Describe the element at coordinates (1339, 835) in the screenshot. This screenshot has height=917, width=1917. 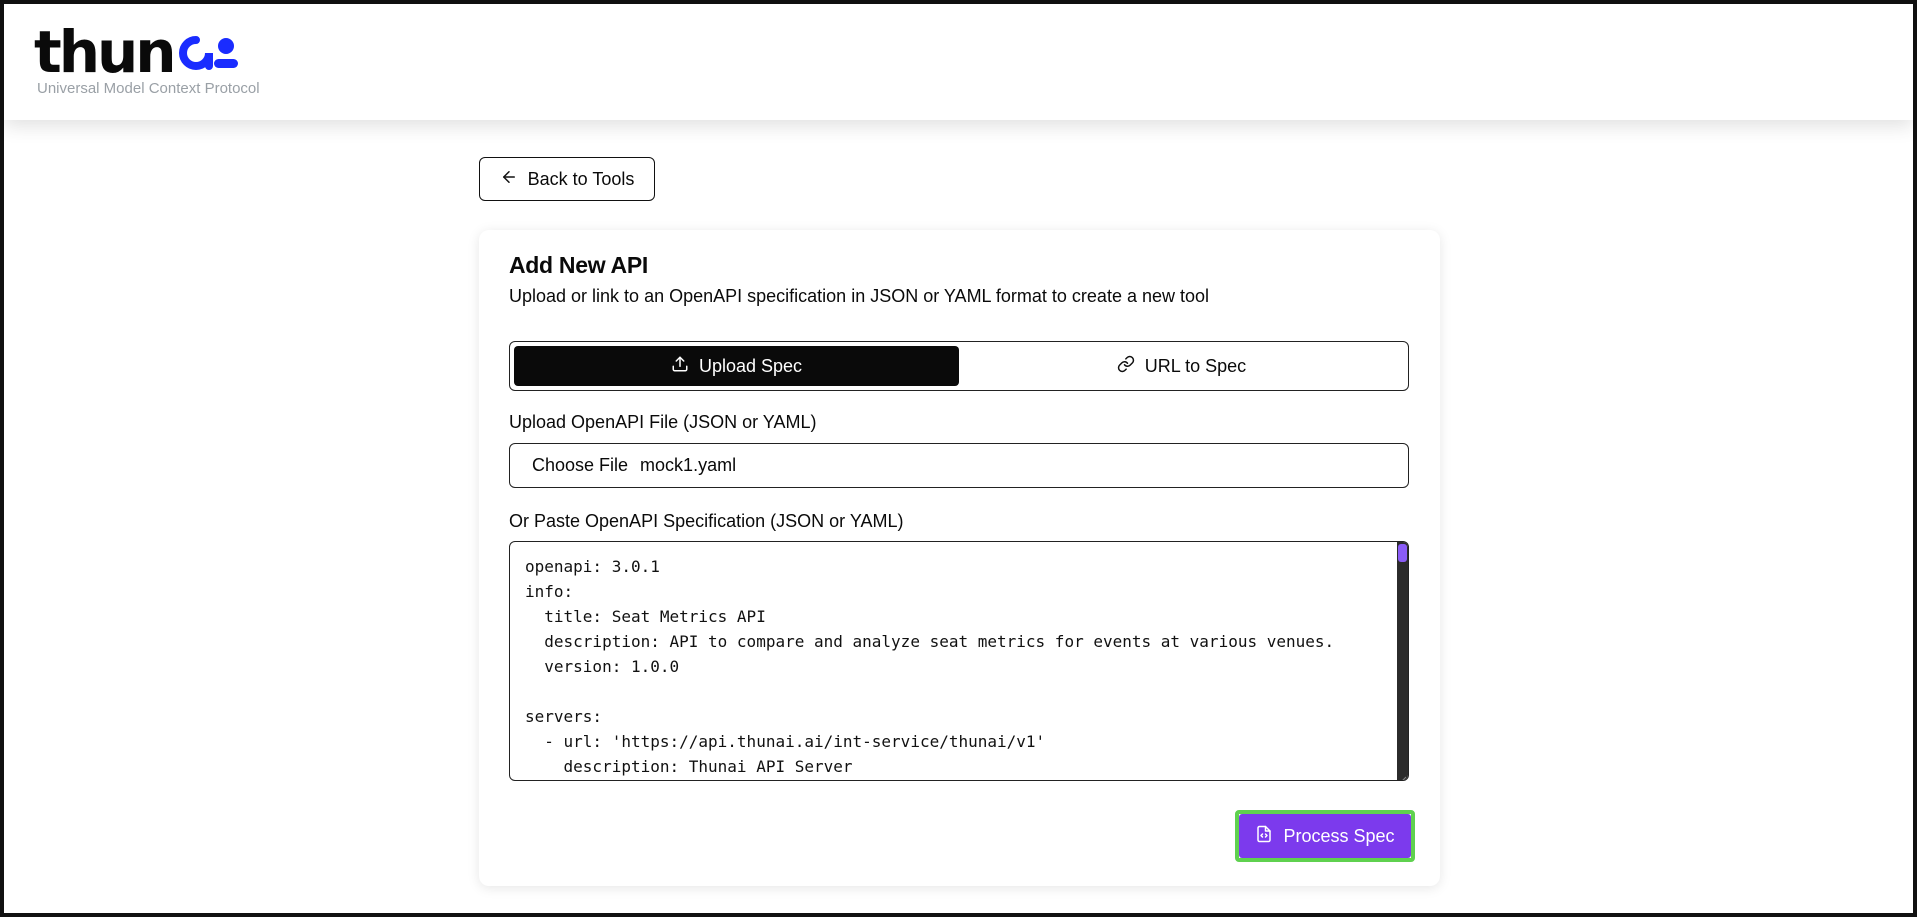
I see `process-spec-label: Process Spec` at that location.